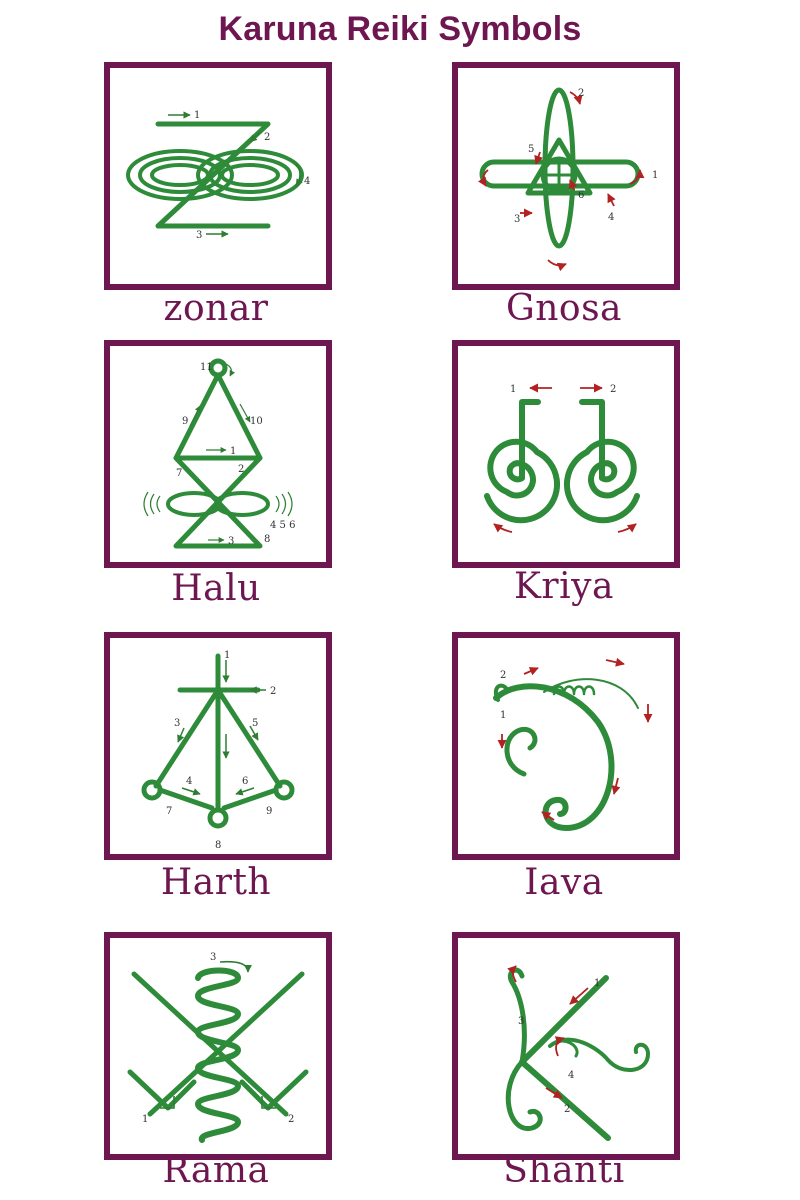 This screenshot has height=1200, width=800. Describe the element at coordinates (282, 525) in the screenshot. I see `step-number: 4 5 6` at that location.